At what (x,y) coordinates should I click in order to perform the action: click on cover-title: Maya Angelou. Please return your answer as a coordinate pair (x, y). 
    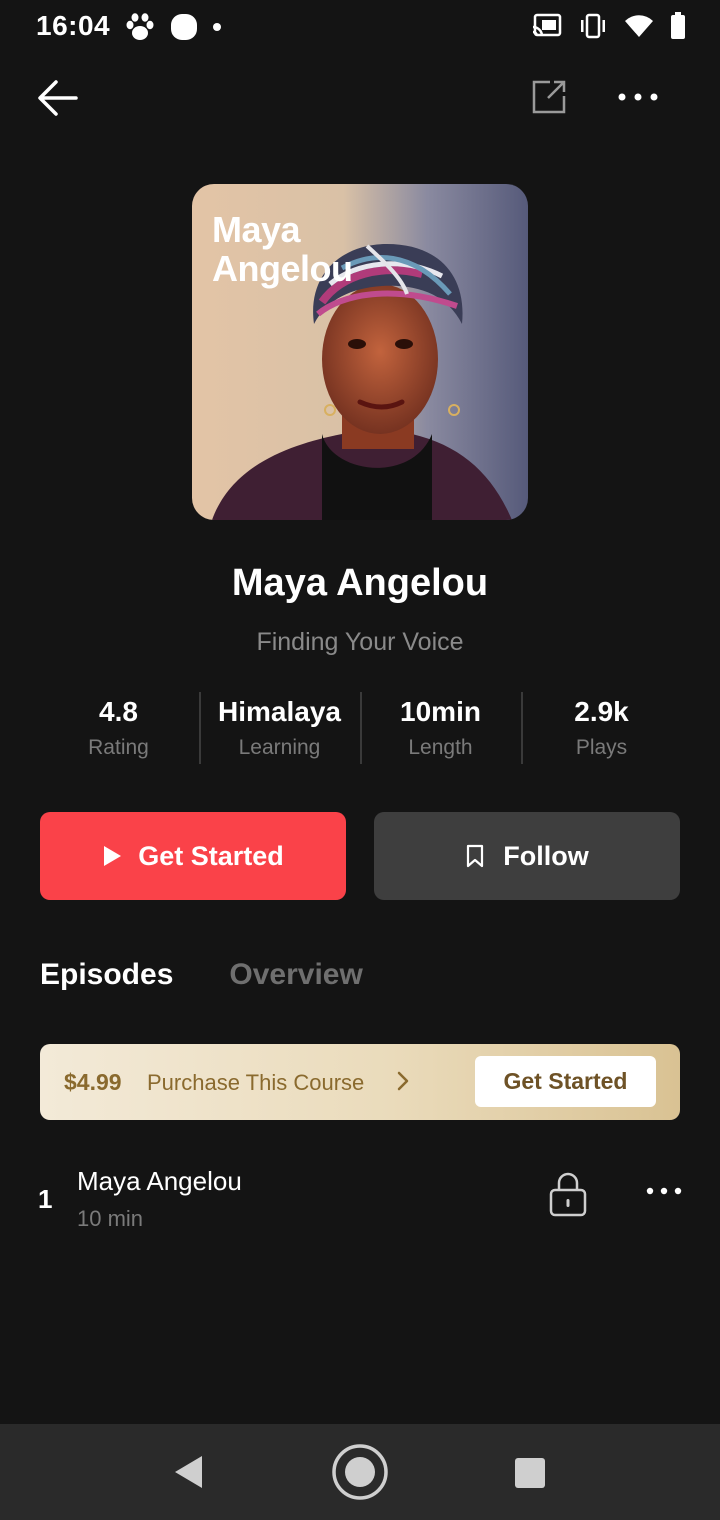
    Looking at the image, I should click on (282, 249).